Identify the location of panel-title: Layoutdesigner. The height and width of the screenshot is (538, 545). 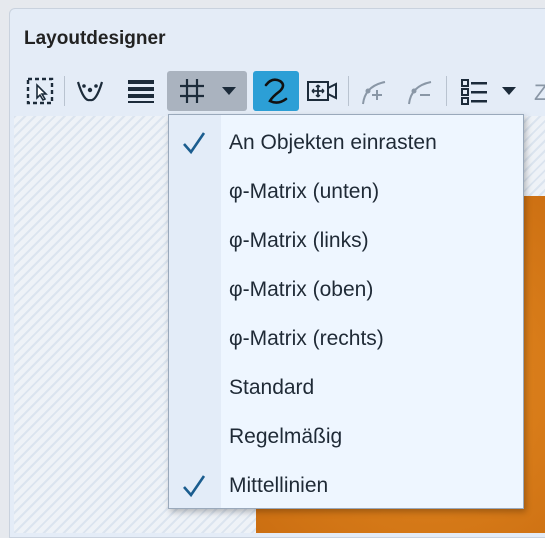
(95, 38).